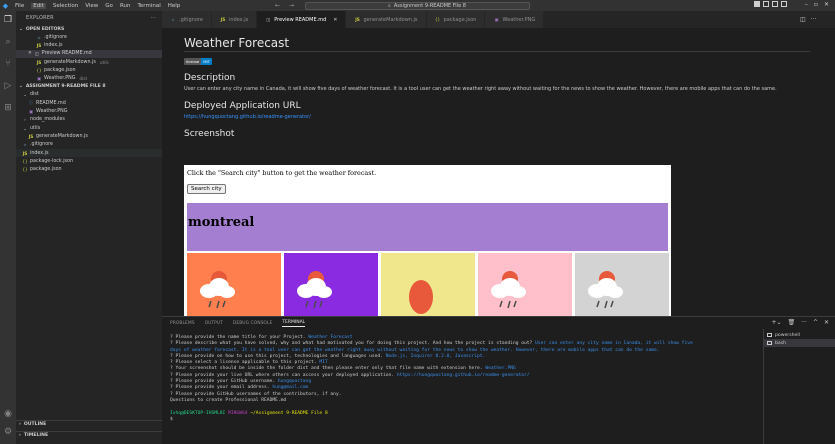 The image size is (835, 444). What do you see at coordinates (323, 363) in the screenshot?
I see `terminal-answer: MIT` at bounding box center [323, 363].